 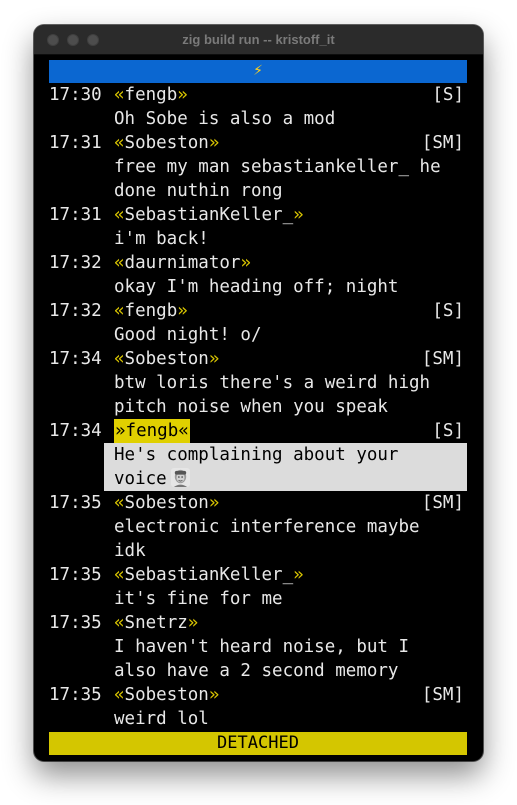 What do you see at coordinates (156, 623) in the screenshot?
I see `message-author: «Snetrz»` at bounding box center [156, 623].